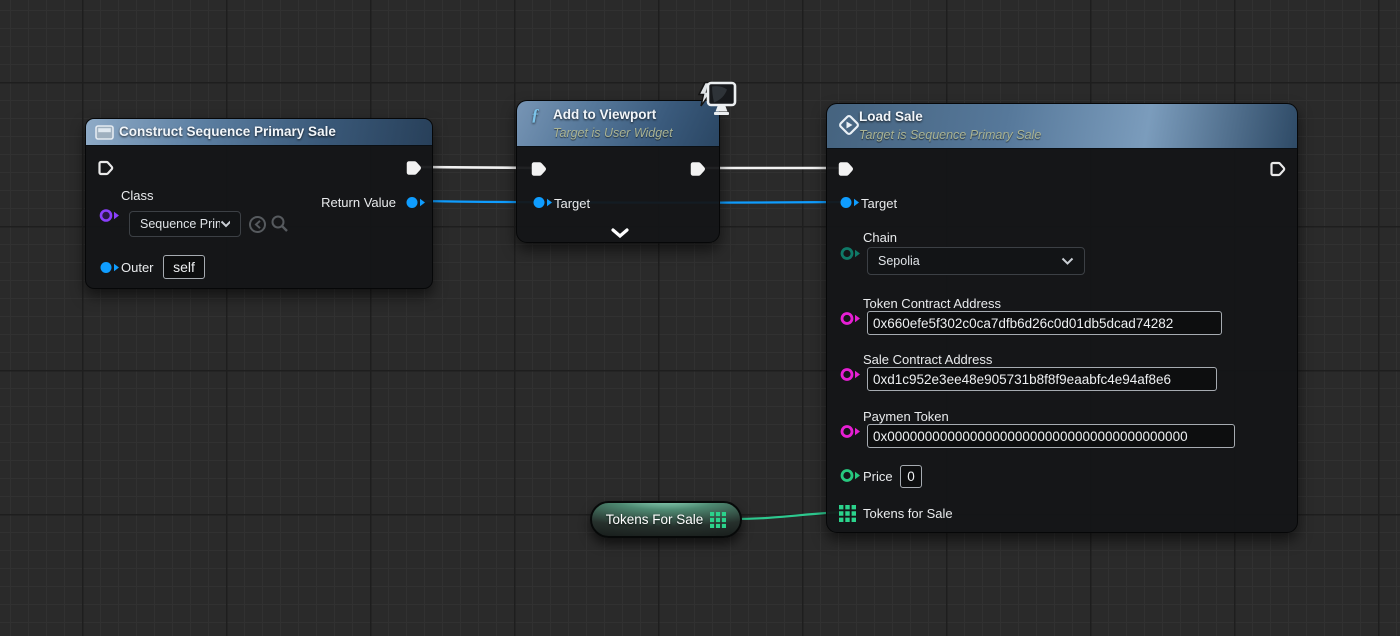  I want to click on return-value-label: Return Value, so click(358, 202).